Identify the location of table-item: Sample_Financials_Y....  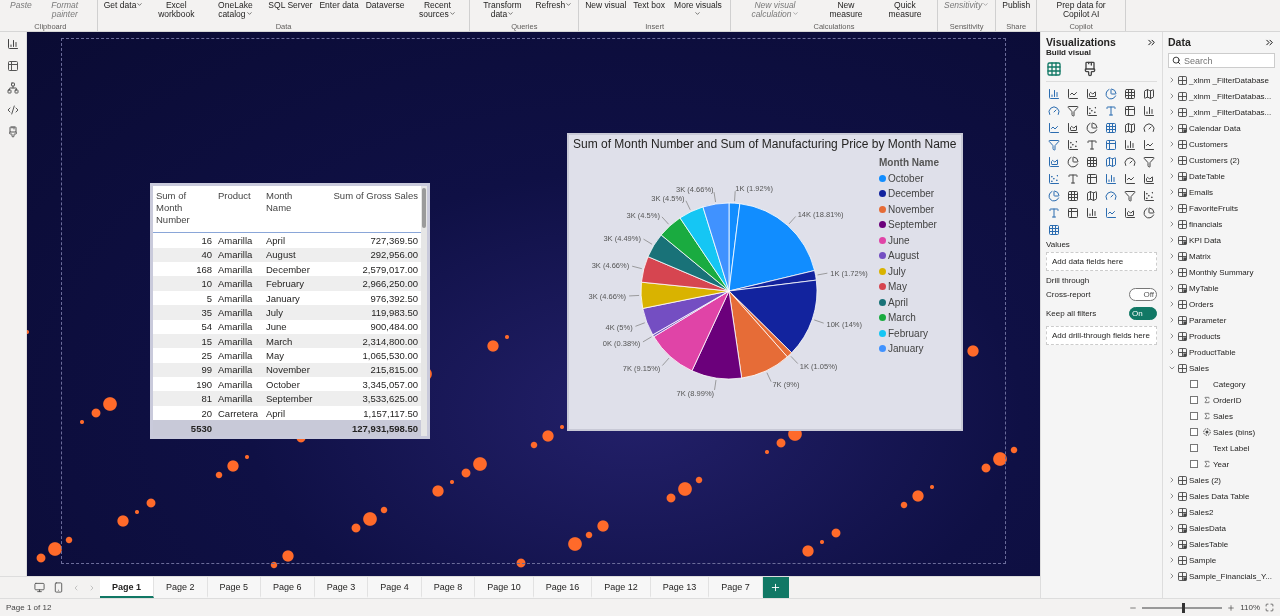
(1230, 576).